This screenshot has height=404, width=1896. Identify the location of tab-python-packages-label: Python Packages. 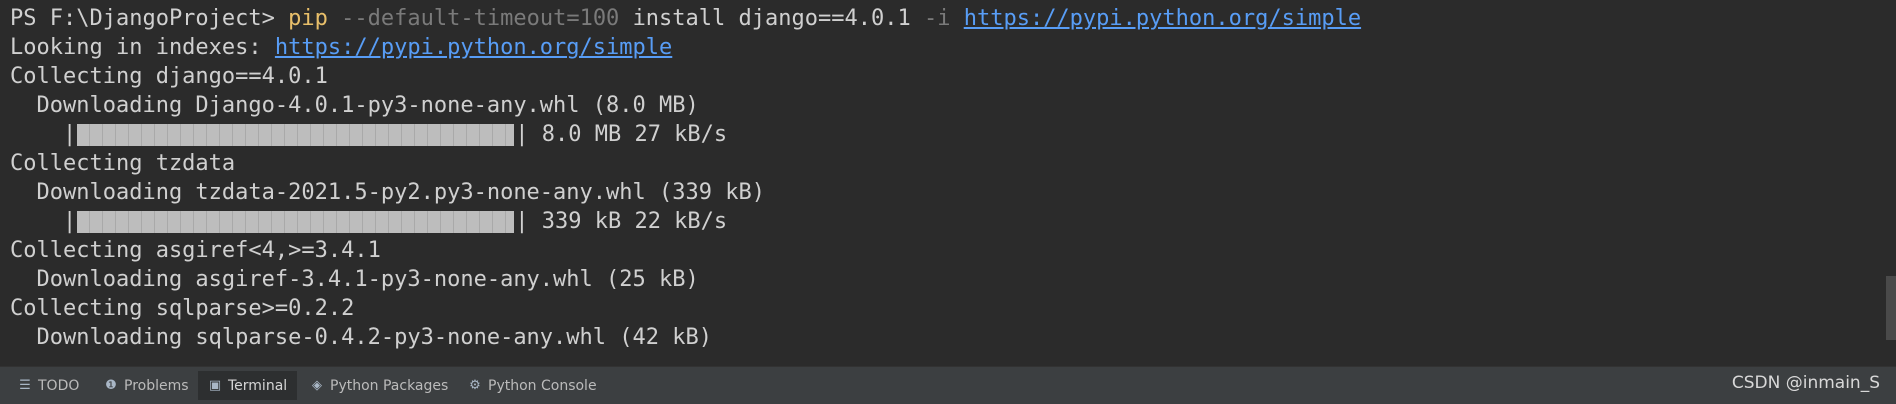
(389, 385).